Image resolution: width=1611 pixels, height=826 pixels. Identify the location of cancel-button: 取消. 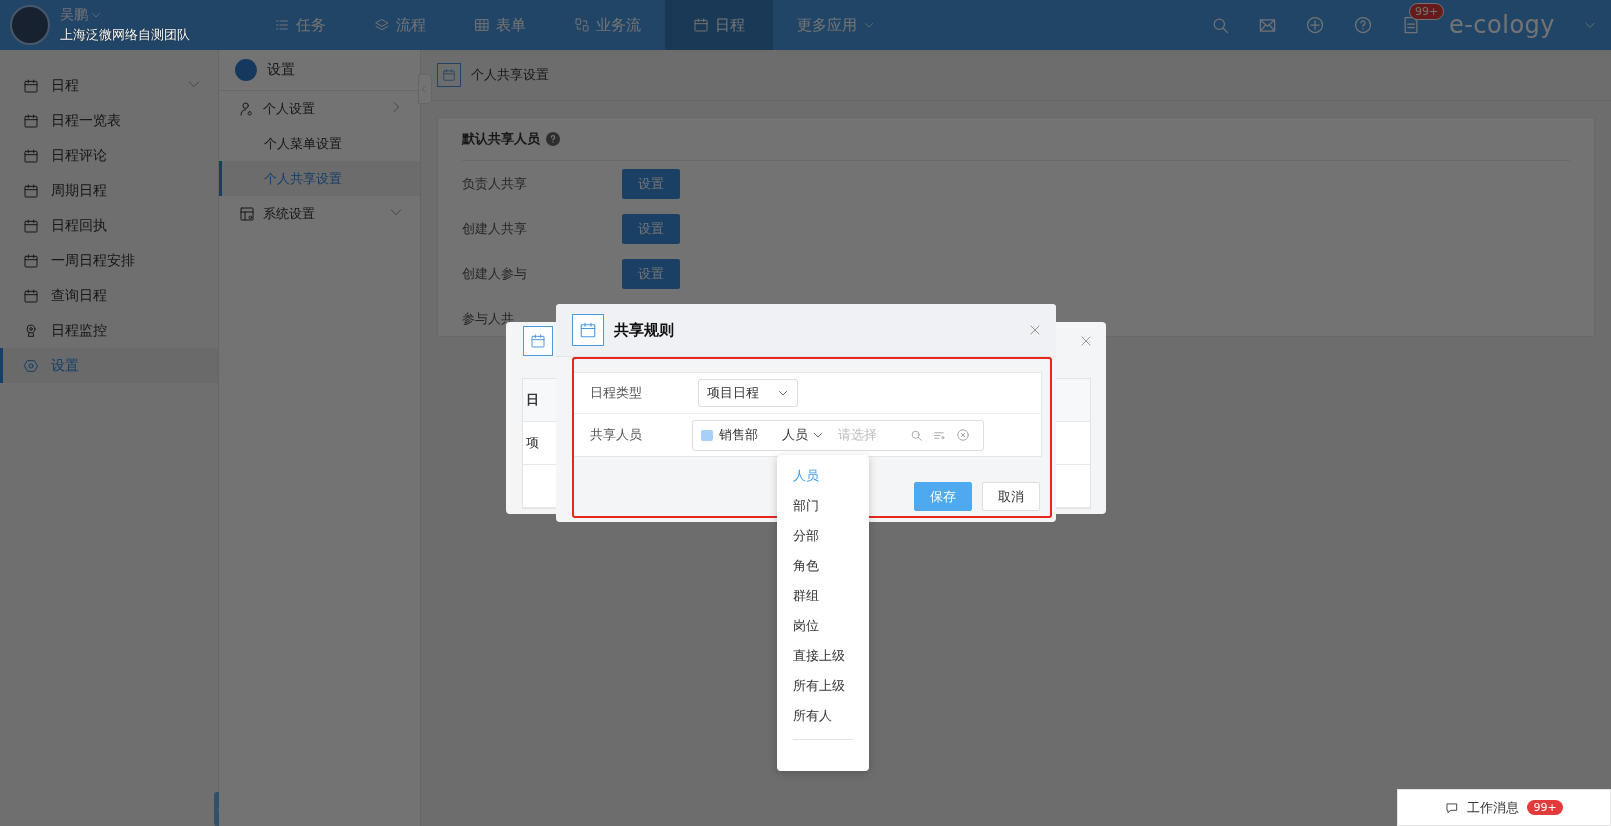
(1011, 496).